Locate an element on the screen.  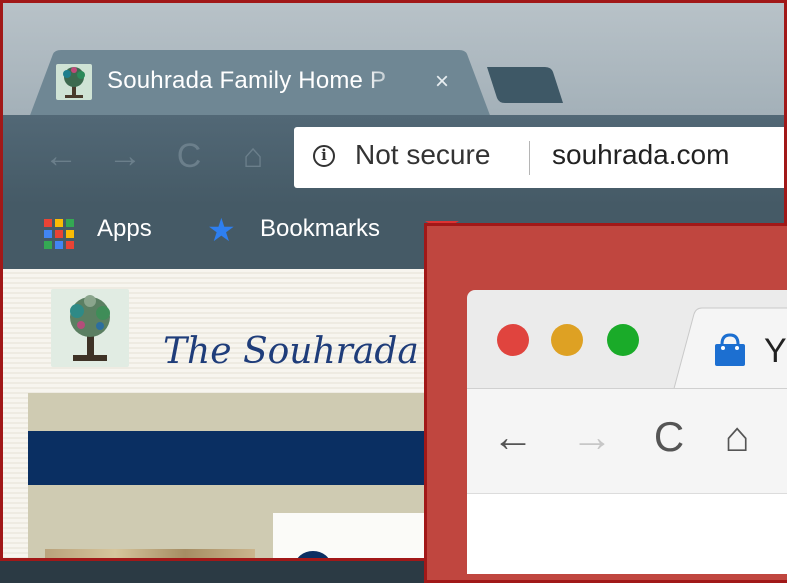
overlay-back-button: ← is located at coordinates (513, 437).